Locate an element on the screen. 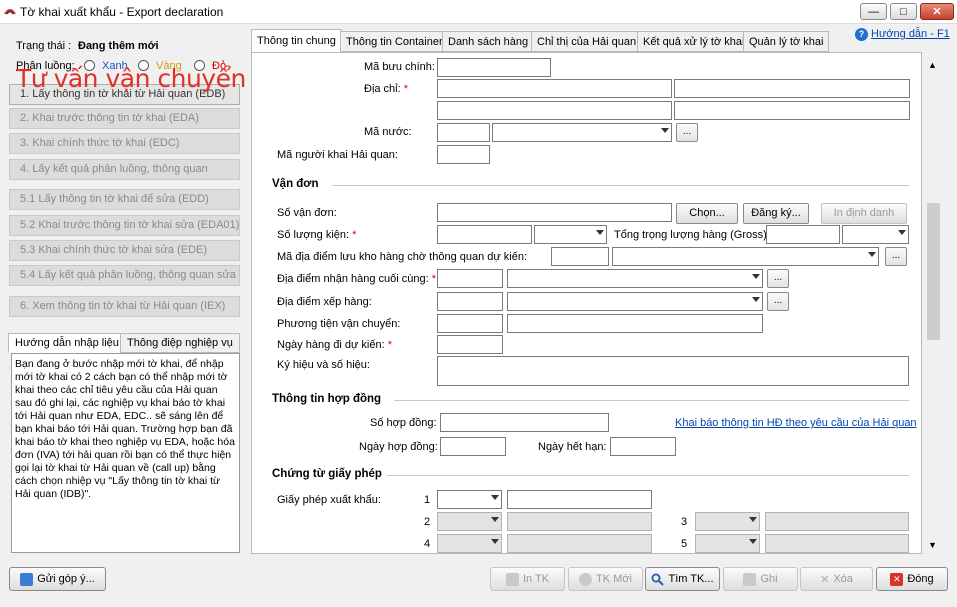  step-btn-result: 4. Lấy kết quả phân luồng, thông quan is located at coordinates (124, 169).